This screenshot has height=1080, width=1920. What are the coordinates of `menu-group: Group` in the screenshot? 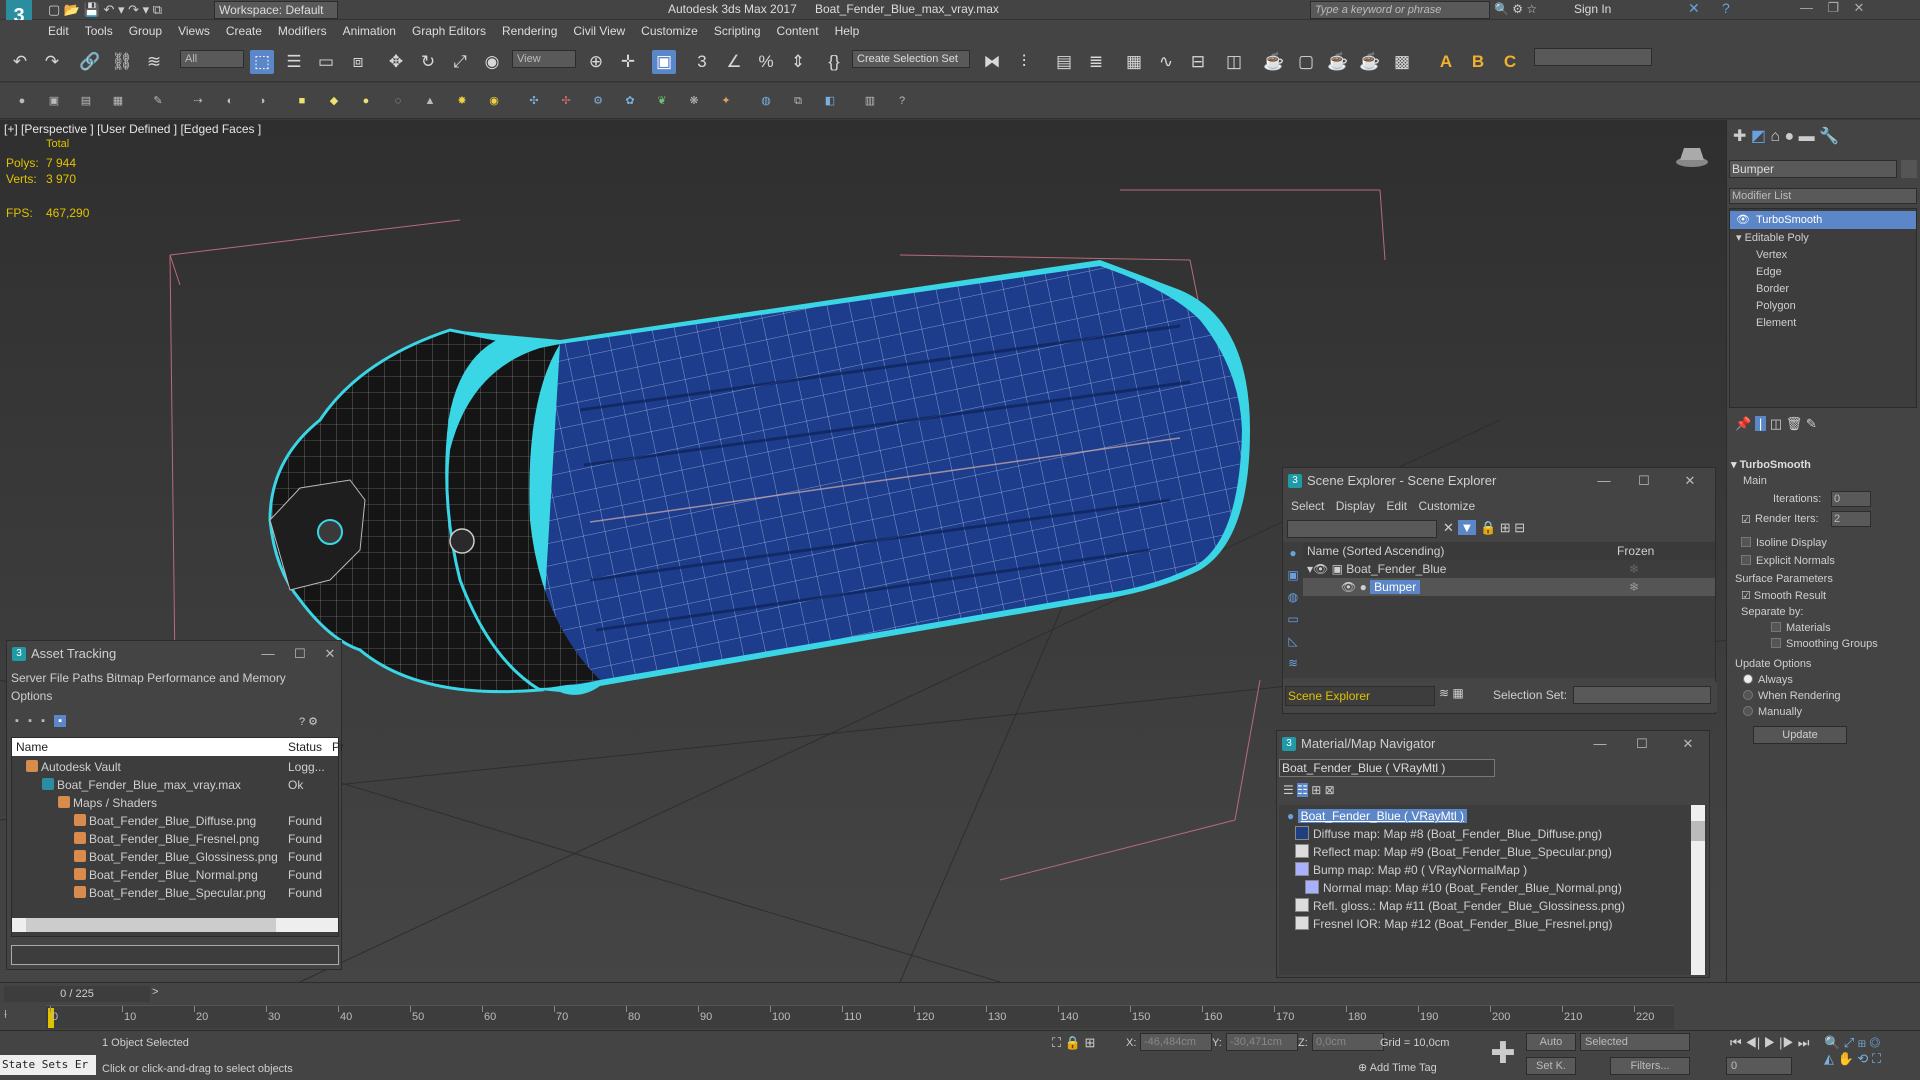 It's located at (145, 31).